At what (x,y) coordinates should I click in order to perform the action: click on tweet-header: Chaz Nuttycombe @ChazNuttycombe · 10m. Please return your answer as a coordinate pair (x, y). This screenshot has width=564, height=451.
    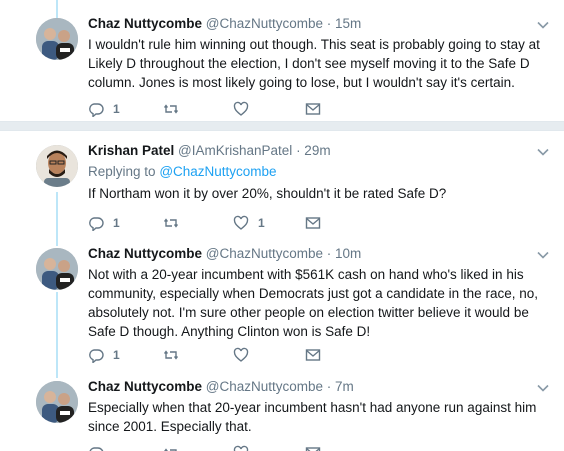
    Looking at the image, I should click on (224, 253).